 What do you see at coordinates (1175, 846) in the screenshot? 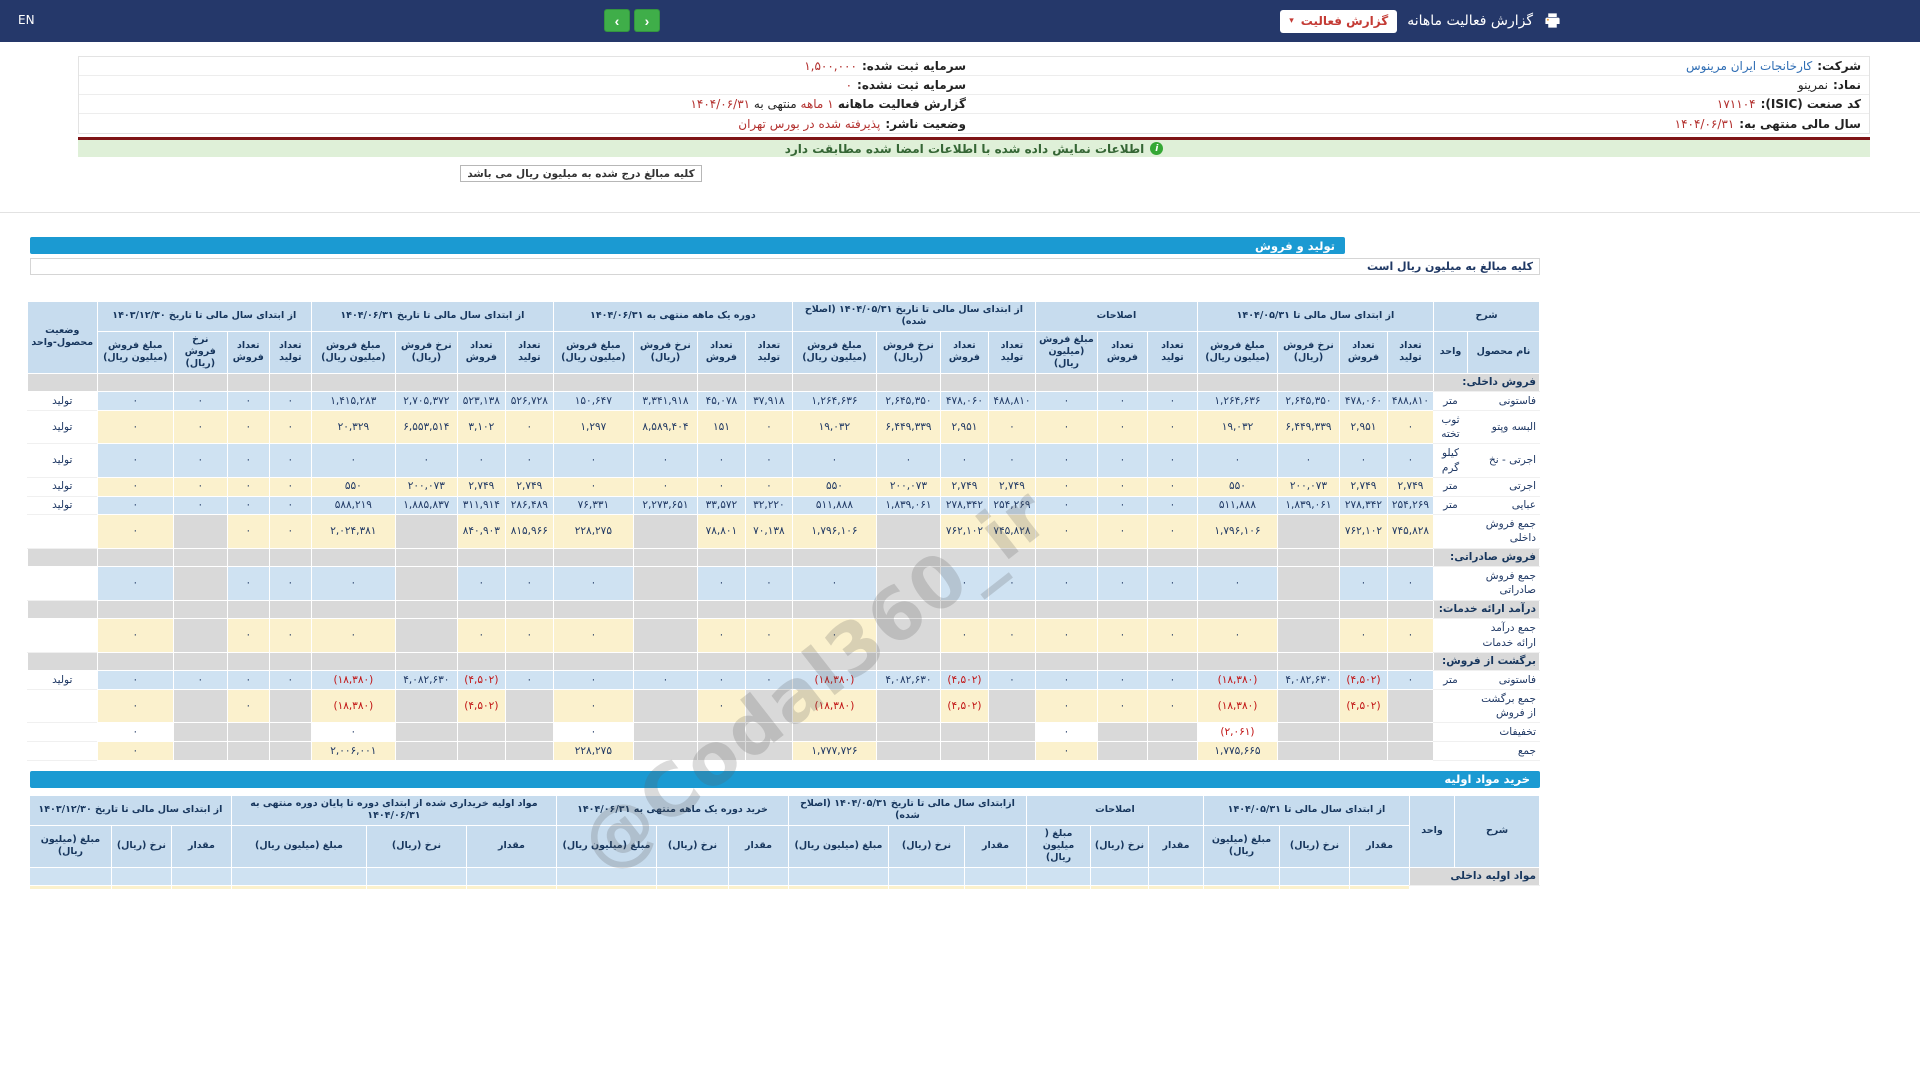
I see `column-header: مقدار` at bounding box center [1175, 846].